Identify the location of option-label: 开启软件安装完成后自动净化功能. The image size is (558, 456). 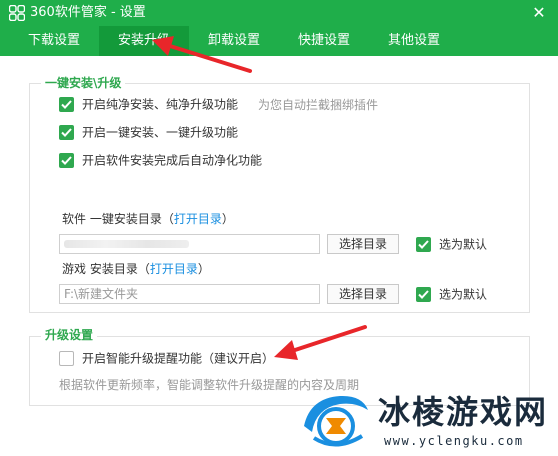
(172, 160).